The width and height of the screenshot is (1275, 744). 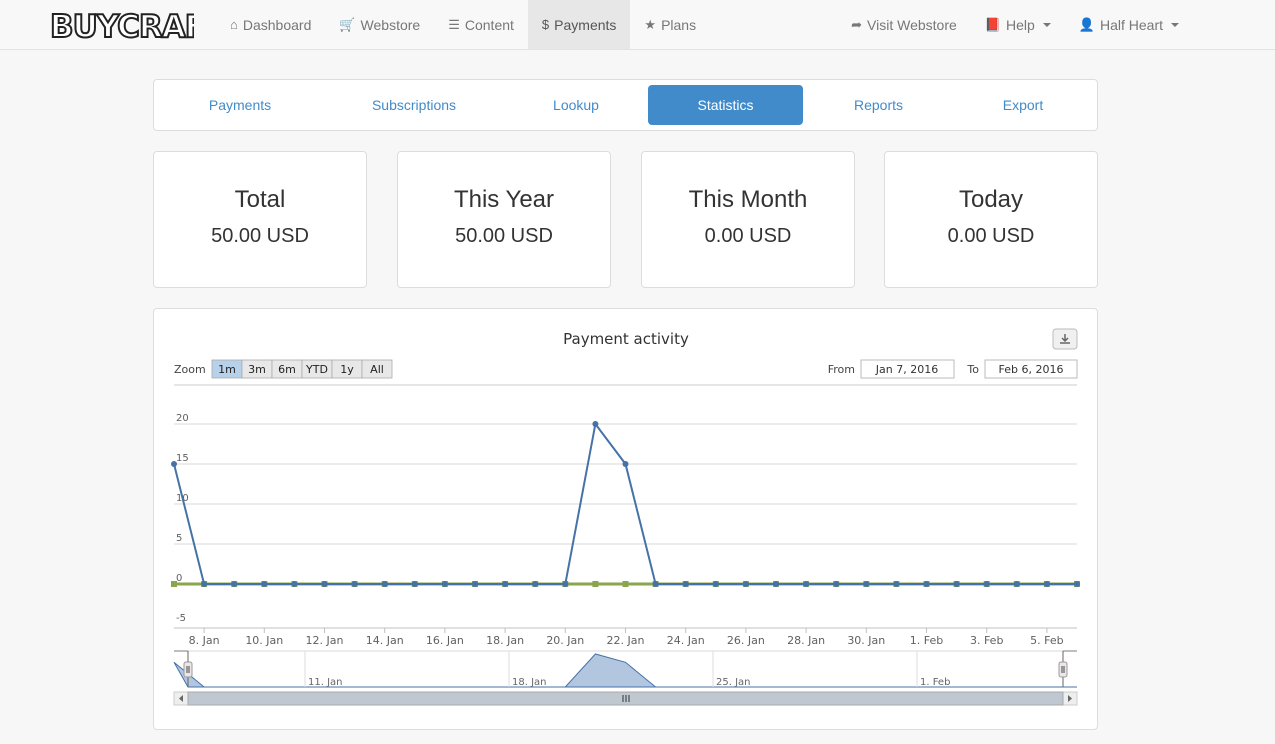 What do you see at coordinates (1046, 640) in the screenshot?
I see `x-tick-label: 5. Feb` at bounding box center [1046, 640].